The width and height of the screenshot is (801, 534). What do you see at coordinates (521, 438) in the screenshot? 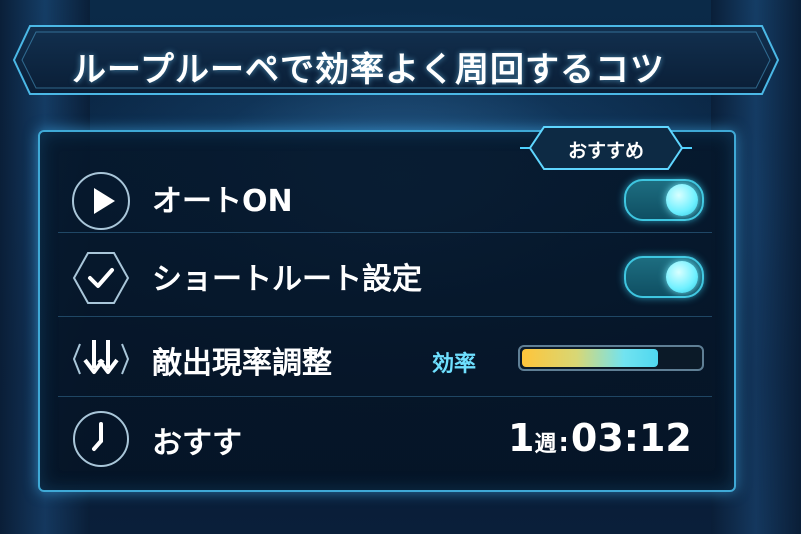
I see `timer-count: 1` at bounding box center [521, 438].